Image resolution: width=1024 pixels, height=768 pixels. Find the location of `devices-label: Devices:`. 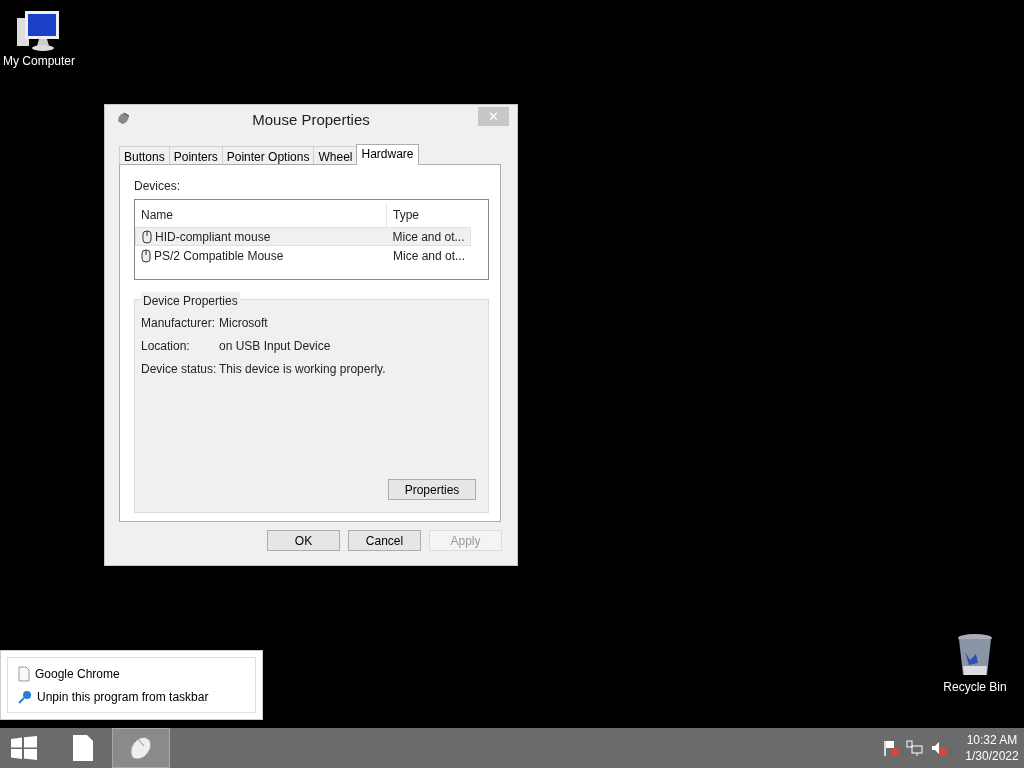

devices-label: Devices: is located at coordinates (157, 186).